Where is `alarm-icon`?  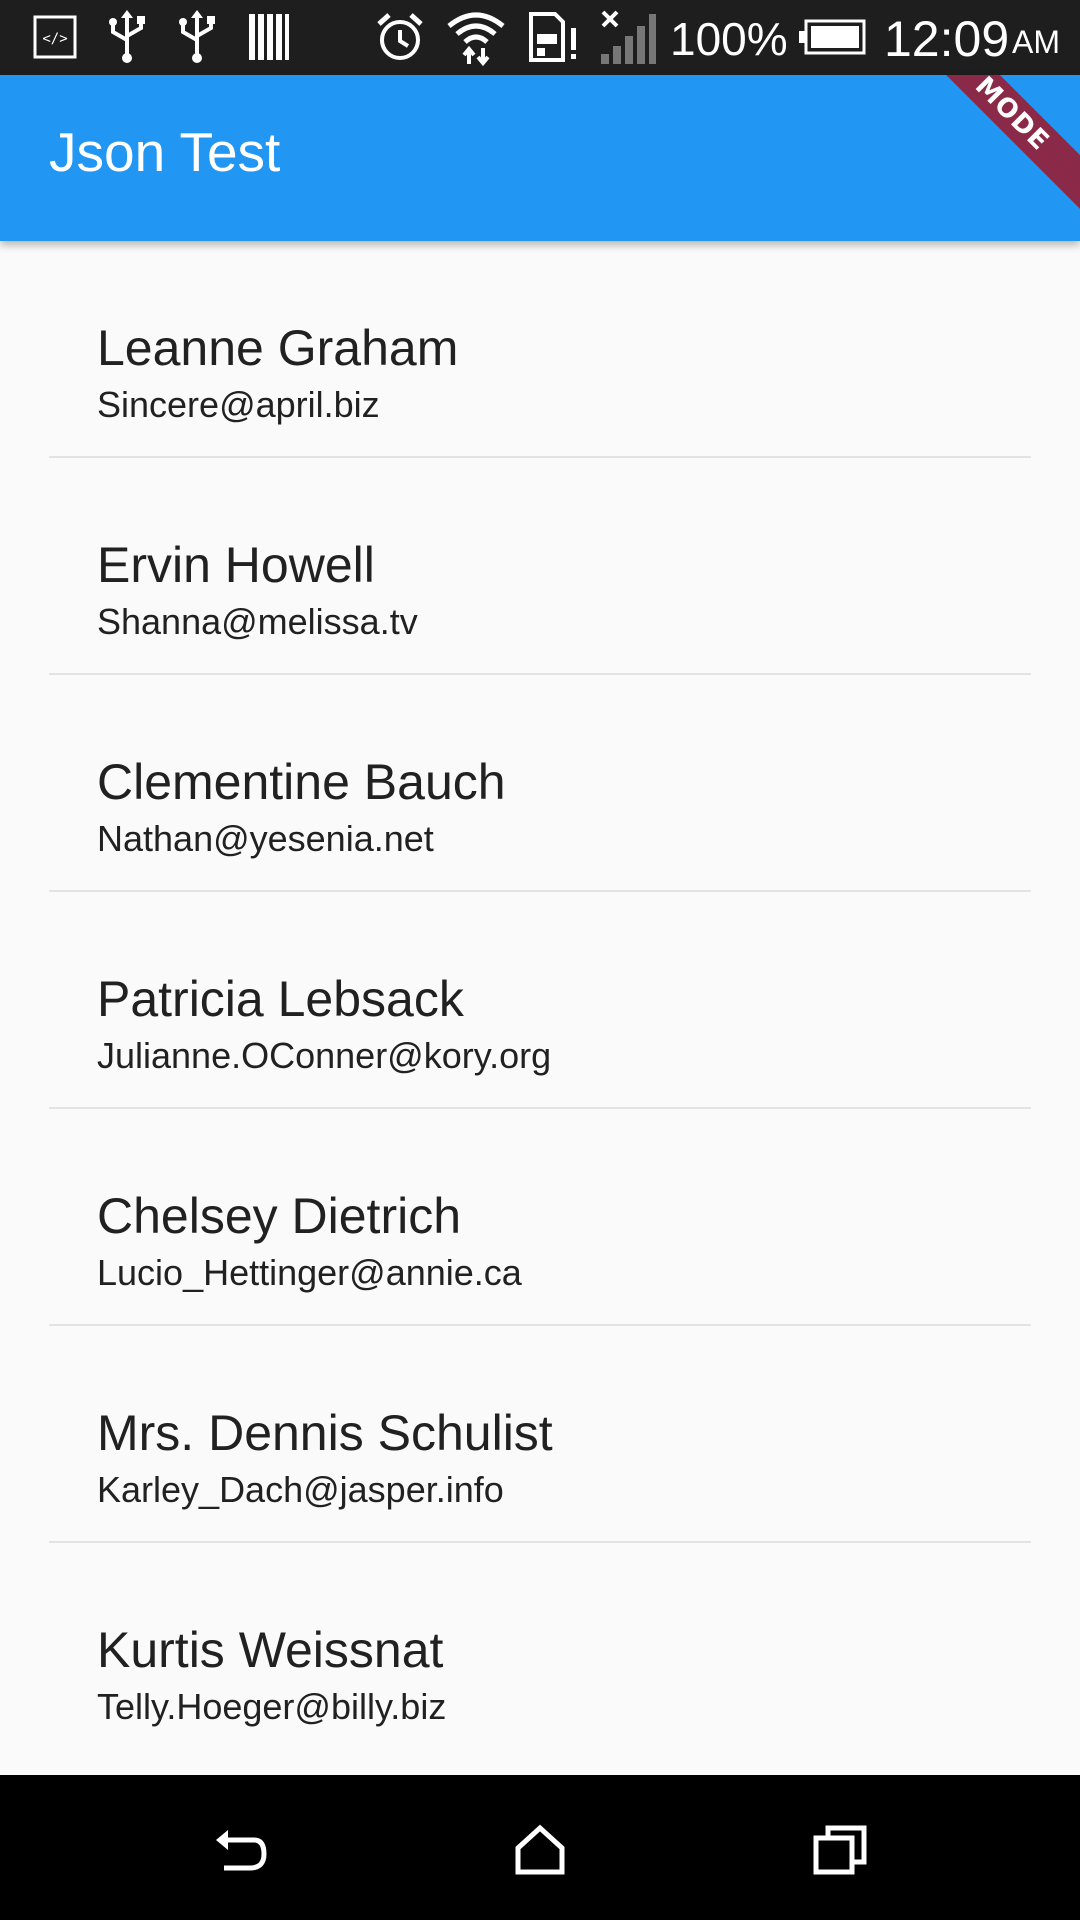 alarm-icon is located at coordinates (400, 37).